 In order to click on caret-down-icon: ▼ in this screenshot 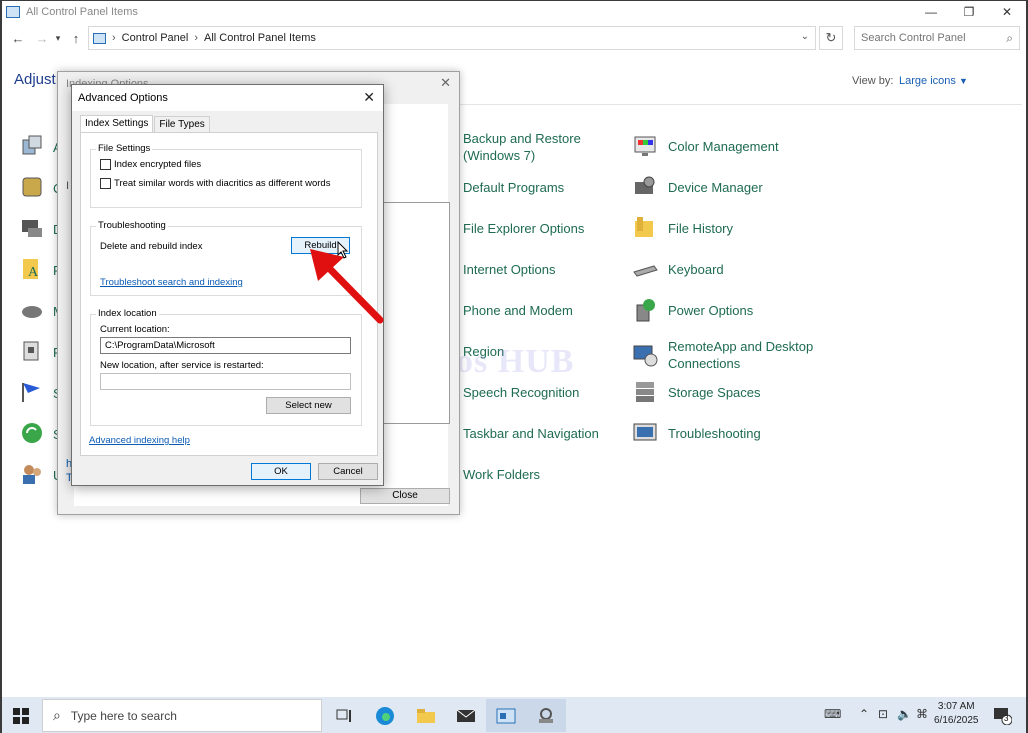, I will do `click(963, 81)`.